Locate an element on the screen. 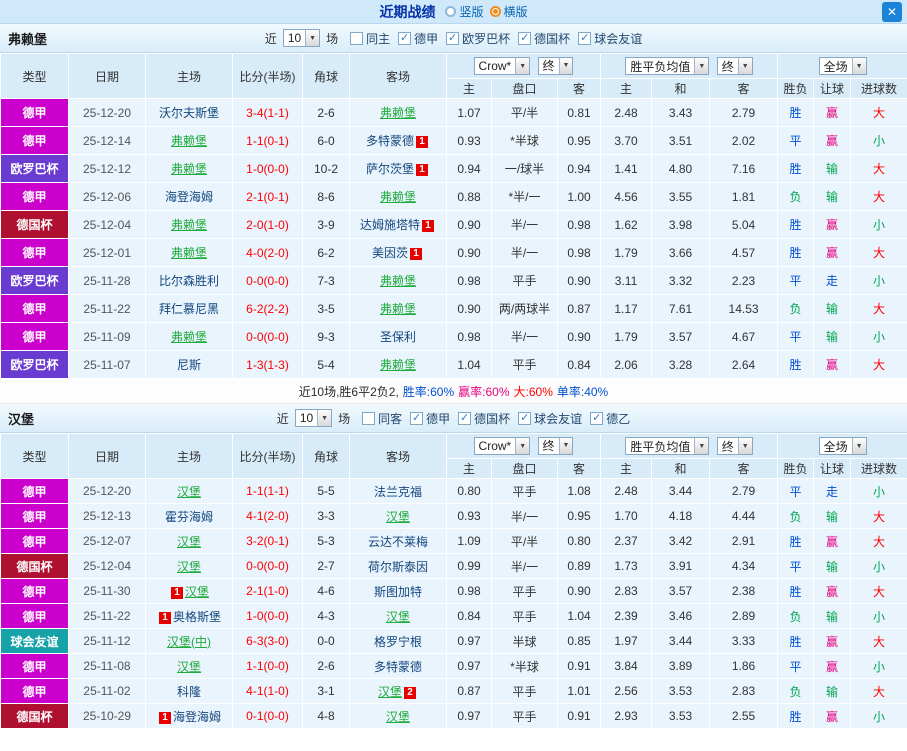  away-win-odds-cell: 3.33 is located at coordinates (744, 641).